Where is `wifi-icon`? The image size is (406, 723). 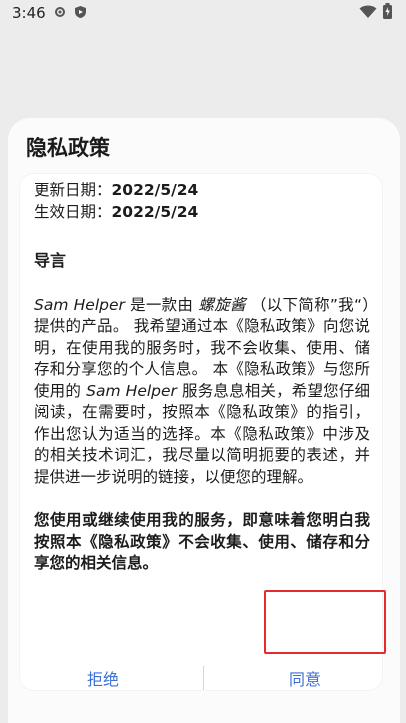
wifi-icon is located at coordinates (368, 13).